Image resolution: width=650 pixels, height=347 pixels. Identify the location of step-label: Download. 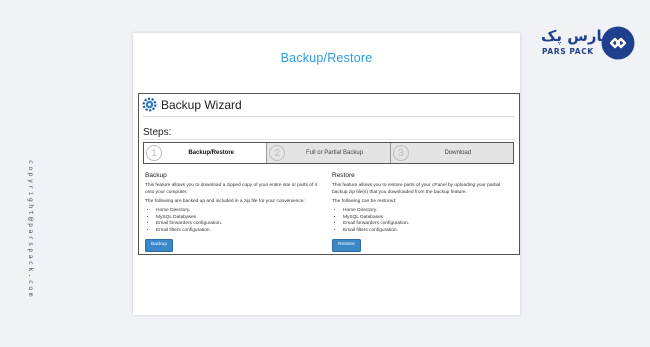
(458, 153).